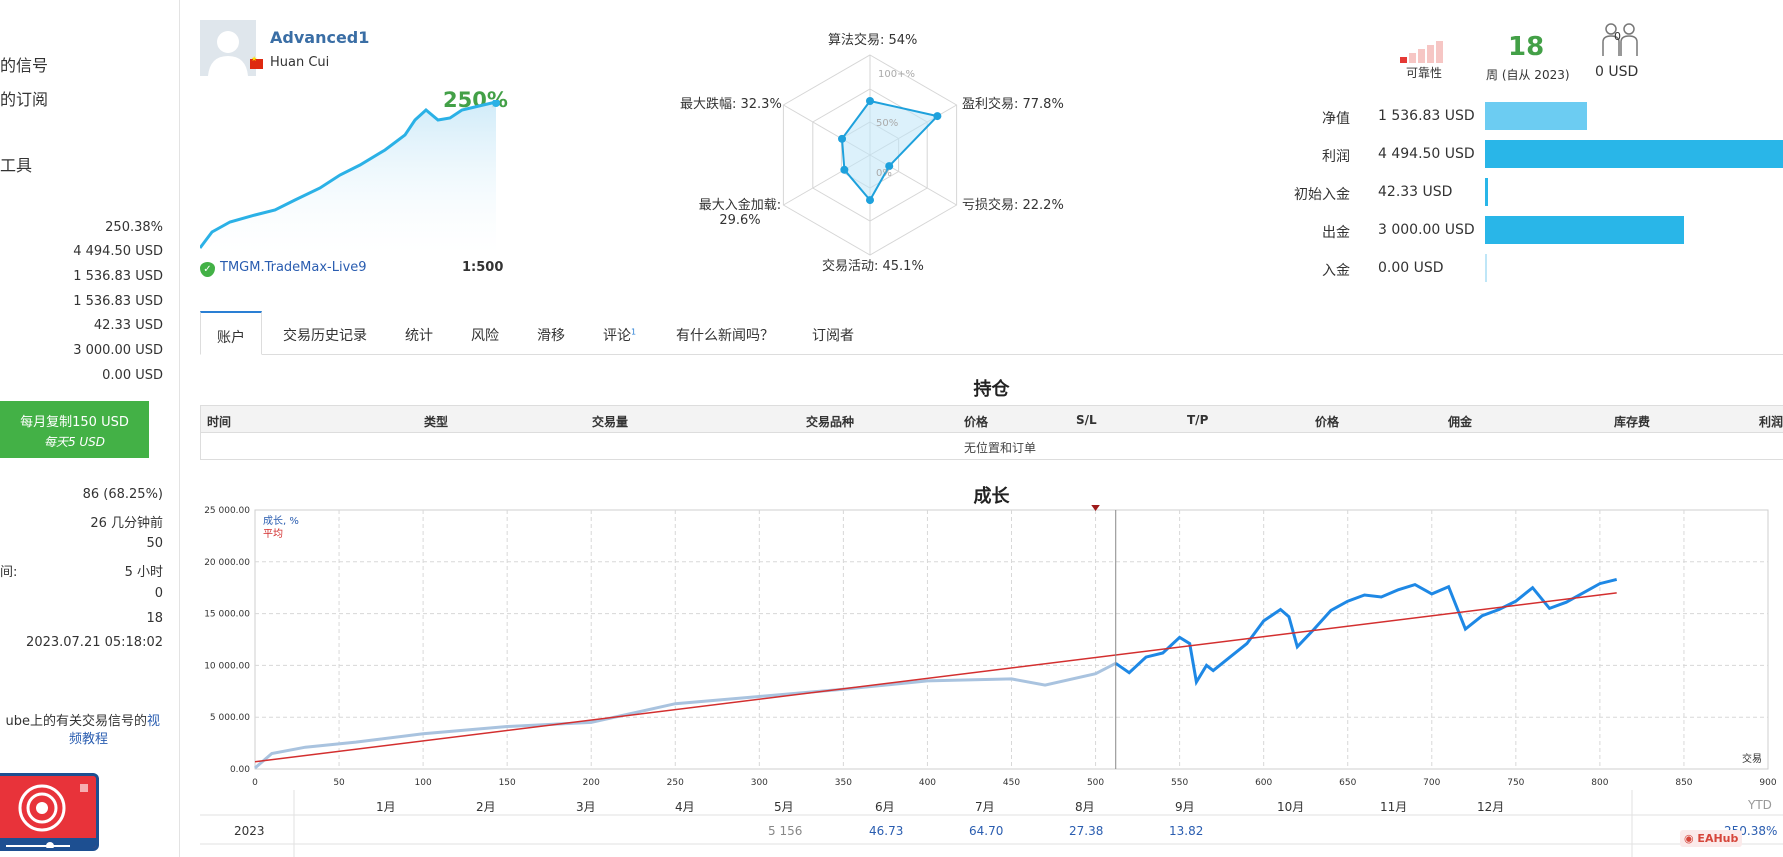 The height and width of the screenshot is (857, 1783). What do you see at coordinates (1460, 422) in the screenshot?
I see `col-commission: 佣金` at bounding box center [1460, 422].